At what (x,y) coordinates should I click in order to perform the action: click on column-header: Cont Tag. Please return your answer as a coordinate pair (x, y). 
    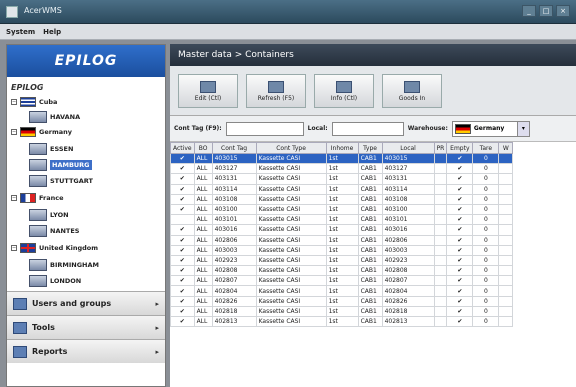
    Looking at the image, I should click on (234, 148).